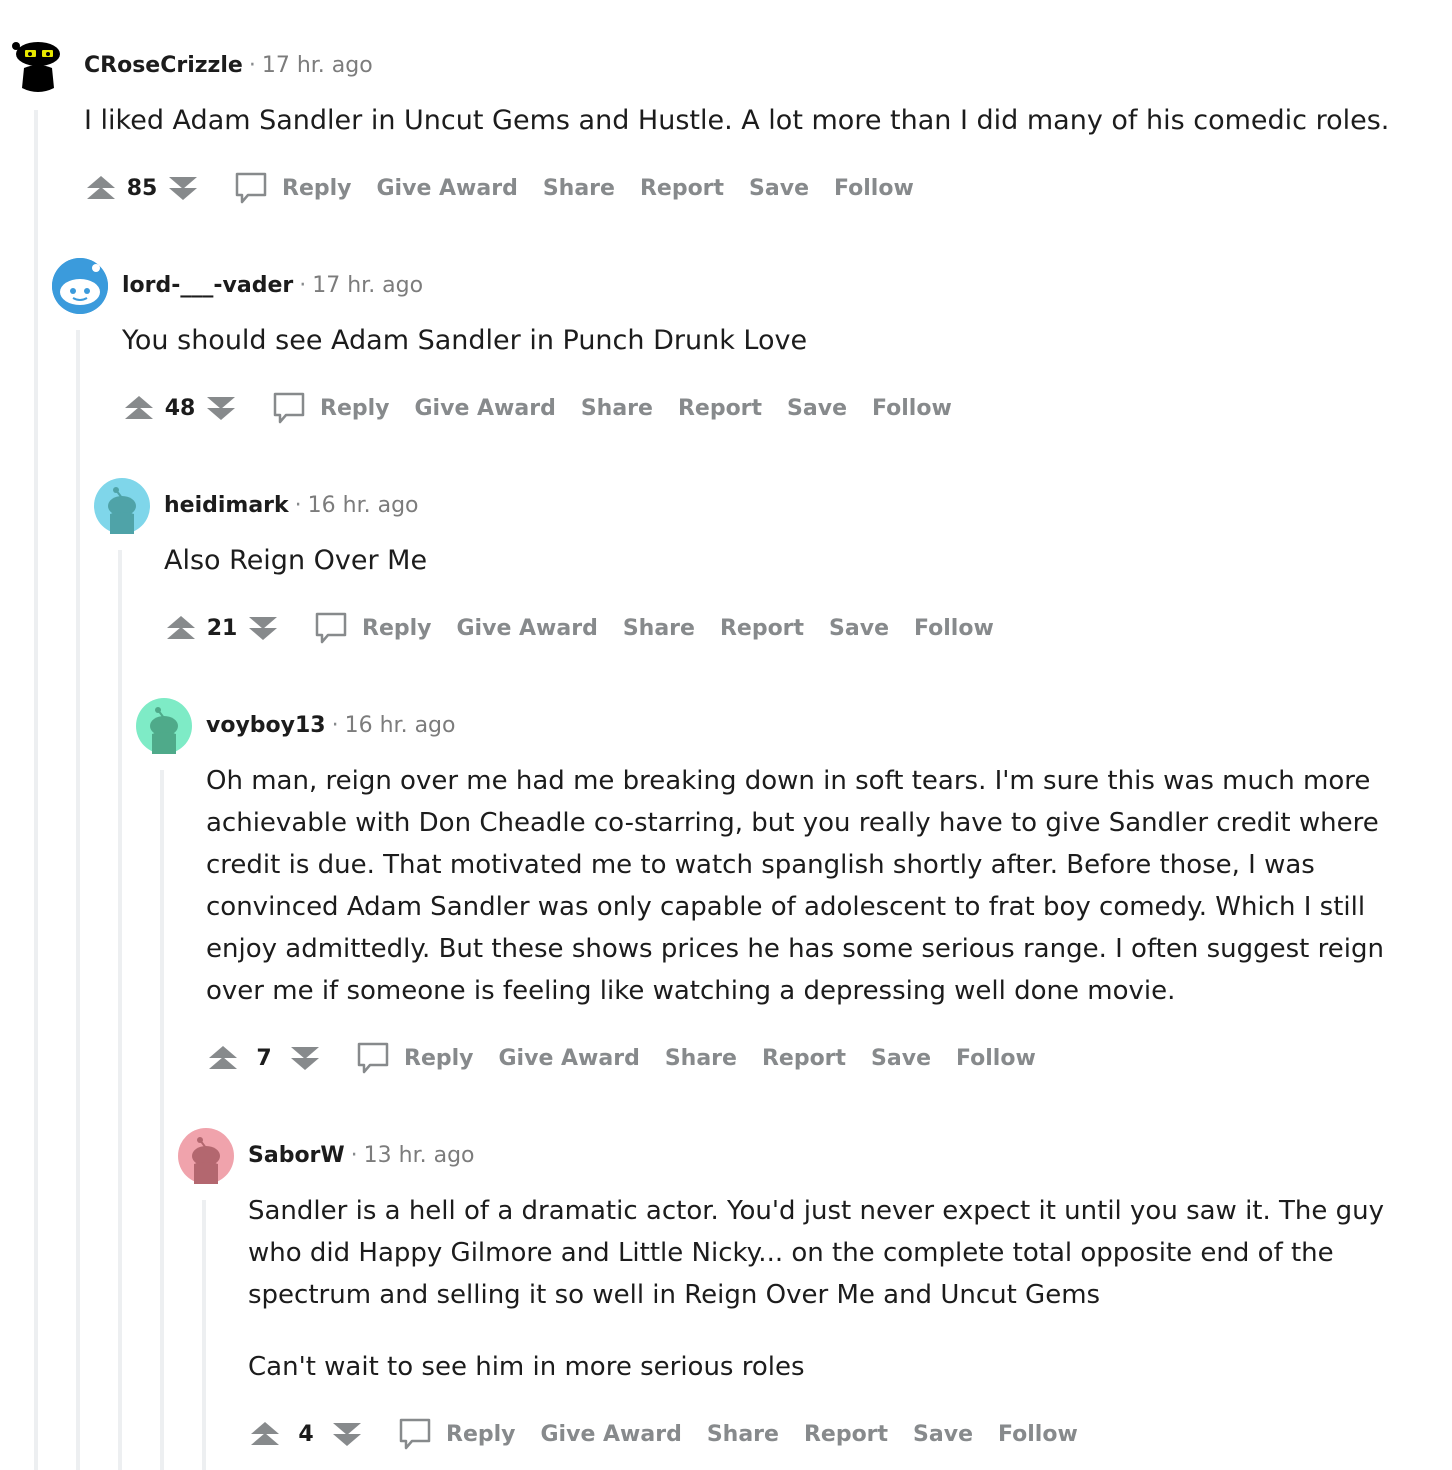 The width and height of the screenshot is (1452, 1470). Describe the element at coordinates (266, 725) in the screenshot. I see `author-link: voyboy13` at that location.